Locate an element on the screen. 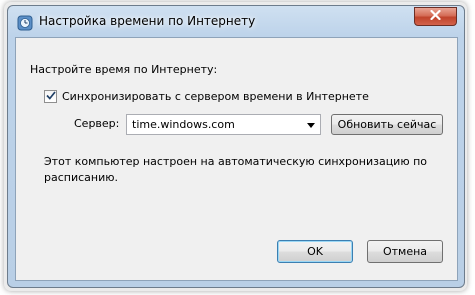 Image resolution: width=475 pixels, height=295 pixels. close-icon is located at coordinates (435, 16).